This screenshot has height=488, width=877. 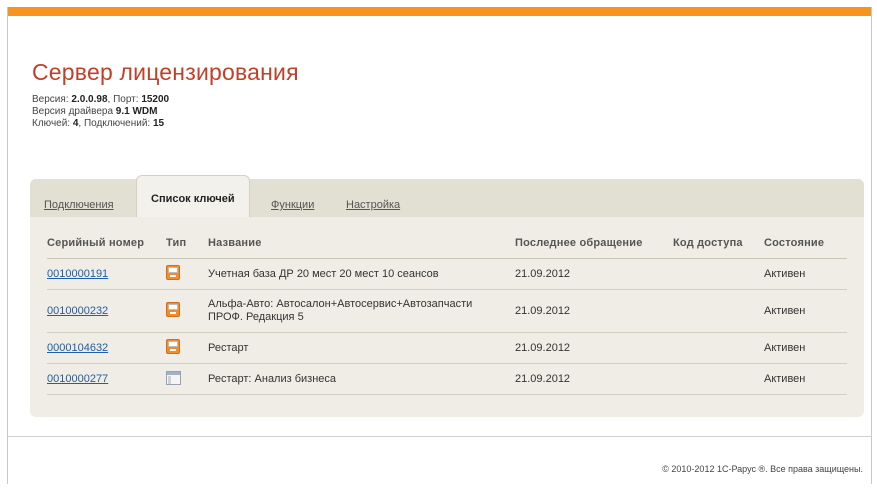 I want to click on col-status-header: Состояние, so click(x=805, y=248).